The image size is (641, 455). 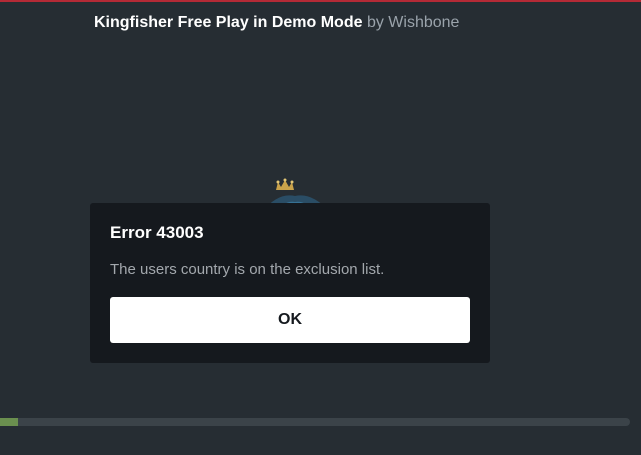 I want to click on crown-icon, so click(x=285, y=184).